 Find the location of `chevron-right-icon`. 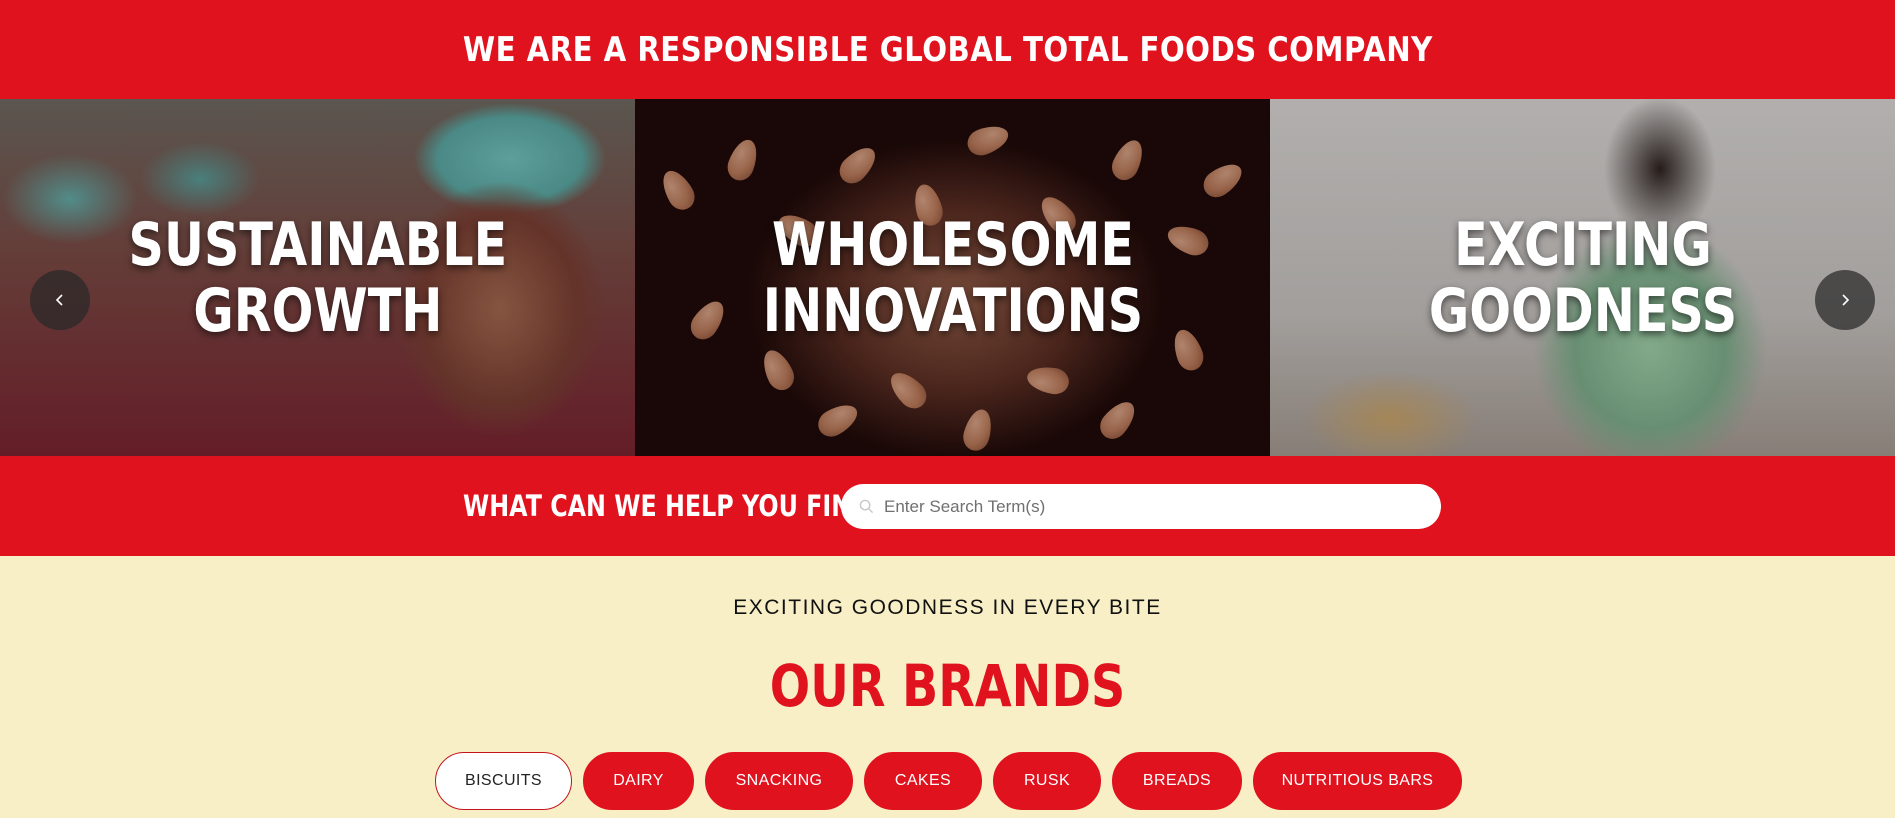

chevron-right-icon is located at coordinates (1846, 300).